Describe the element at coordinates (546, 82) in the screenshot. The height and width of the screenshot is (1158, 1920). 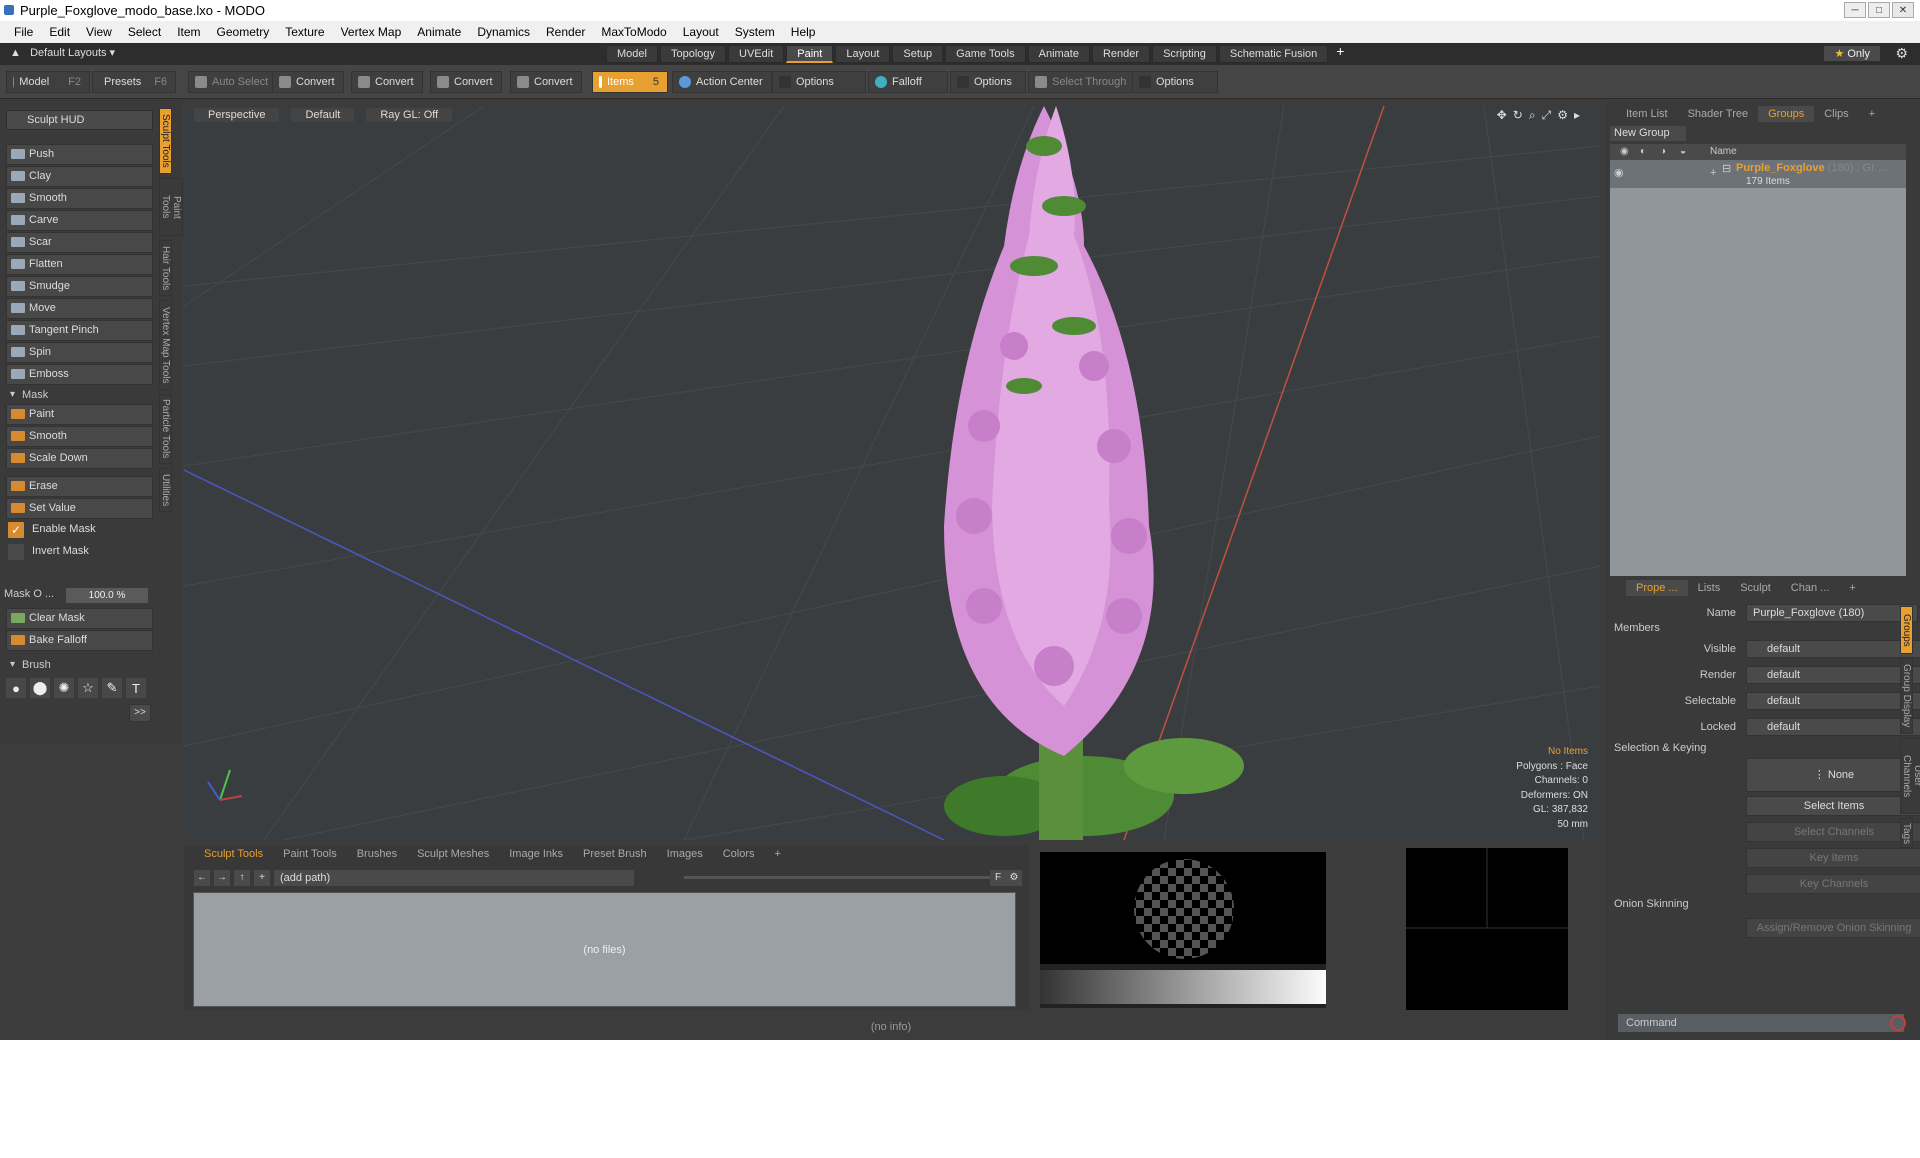
I see `convert-button-4: Convert` at that location.